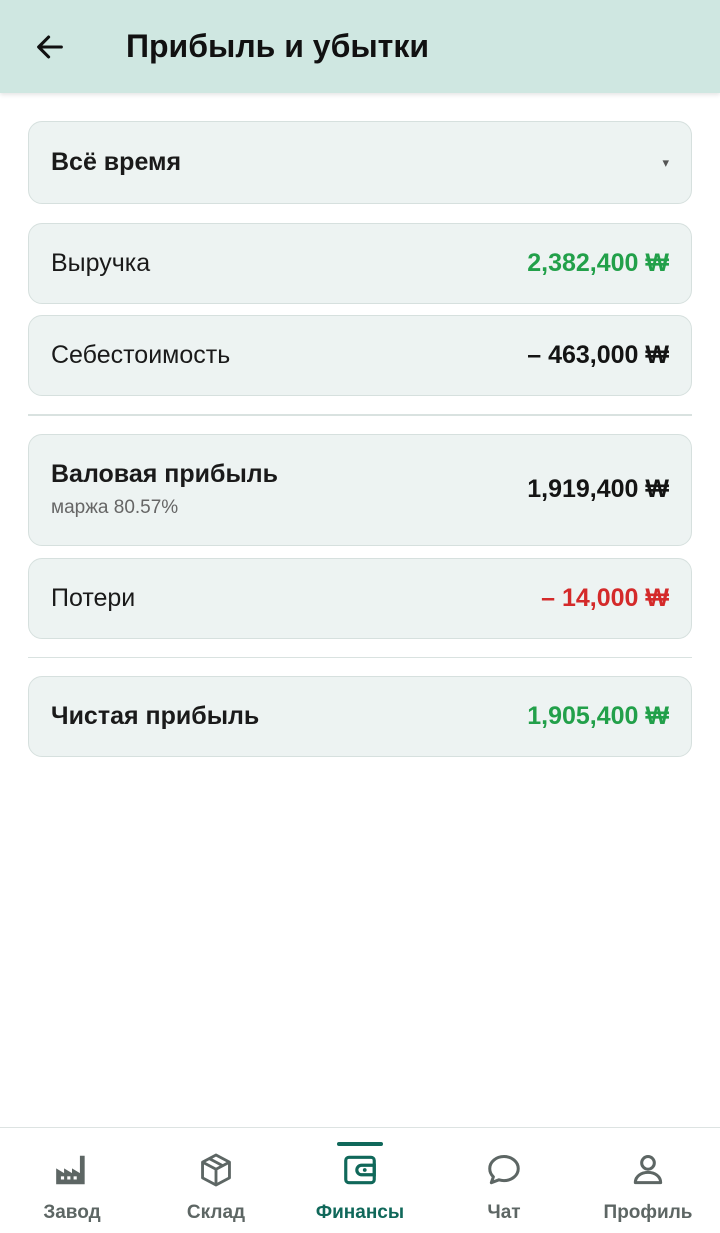 This screenshot has width=720, height=1233. Describe the element at coordinates (116, 162) in the screenshot. I see `period-selected-label: Всё время` at that location.